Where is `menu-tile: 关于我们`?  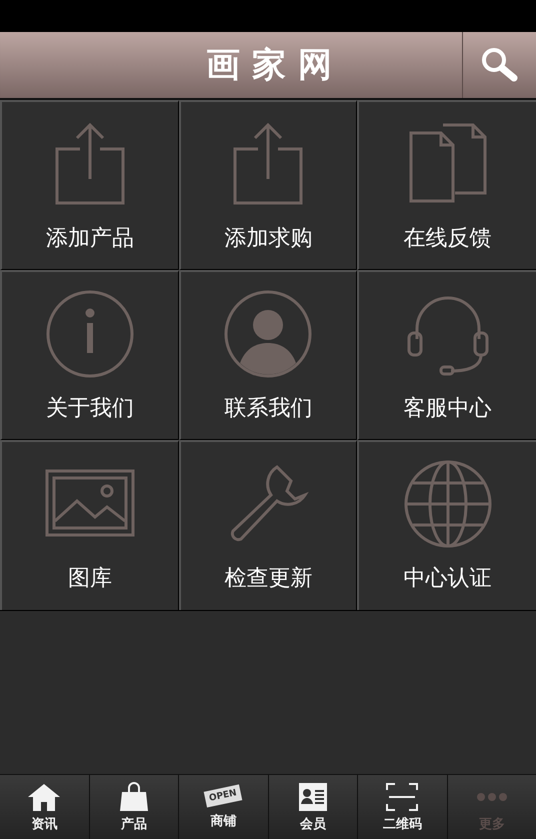
menu-tile: 关于我们 is located at coordinates (89, 355).